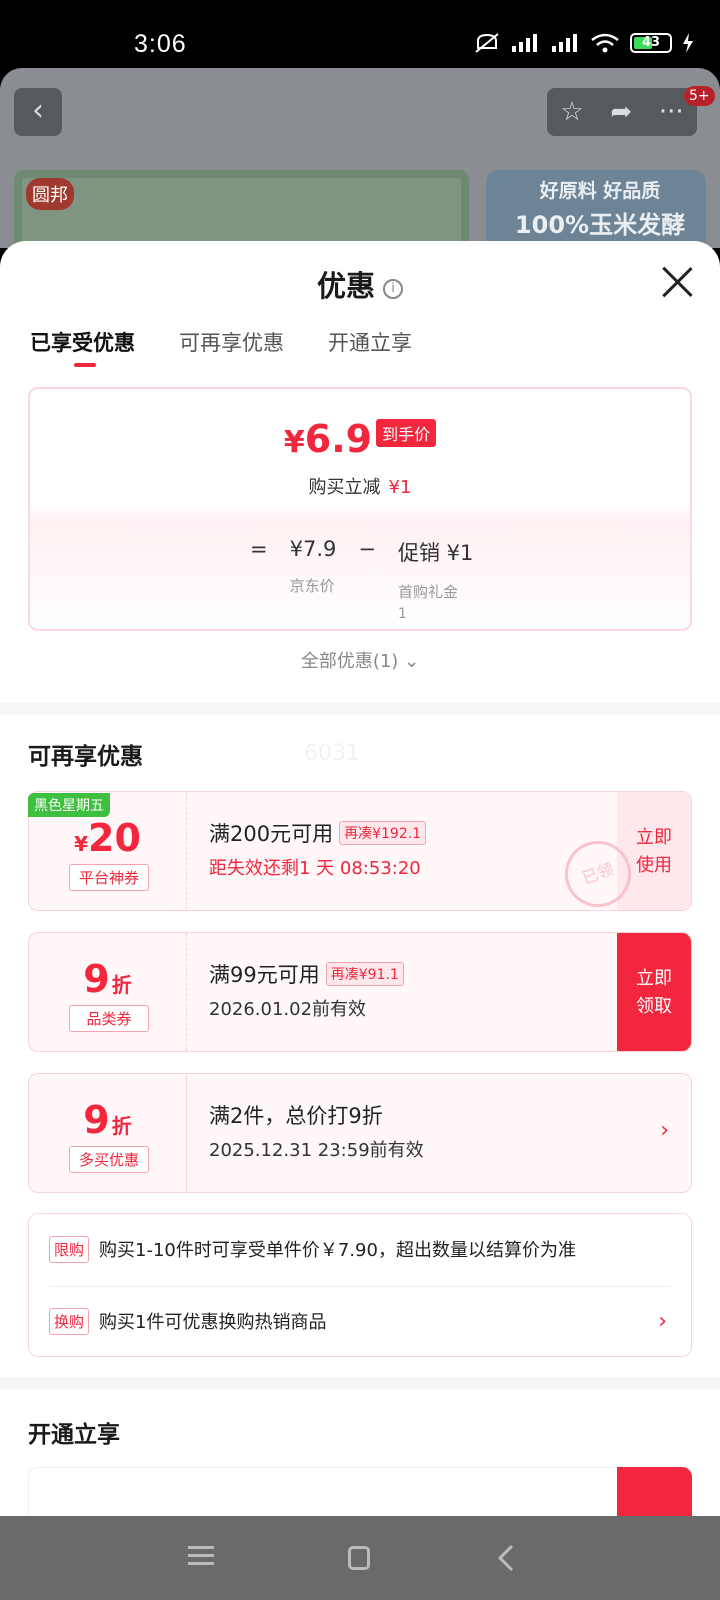 This screenshot has width=720, height=1600. What do you see at coordinates (412, 661) in the screenshot?
I see `chevron-down-icon: ⌄` at bounding box center [412, 661].